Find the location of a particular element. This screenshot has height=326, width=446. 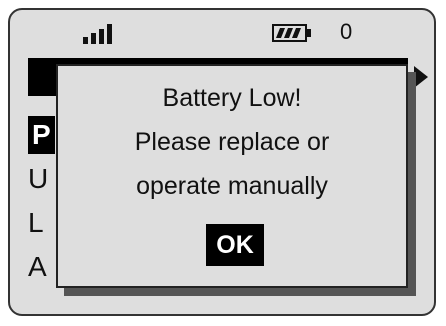

menu-item: U is located at coordinates (38, 179).